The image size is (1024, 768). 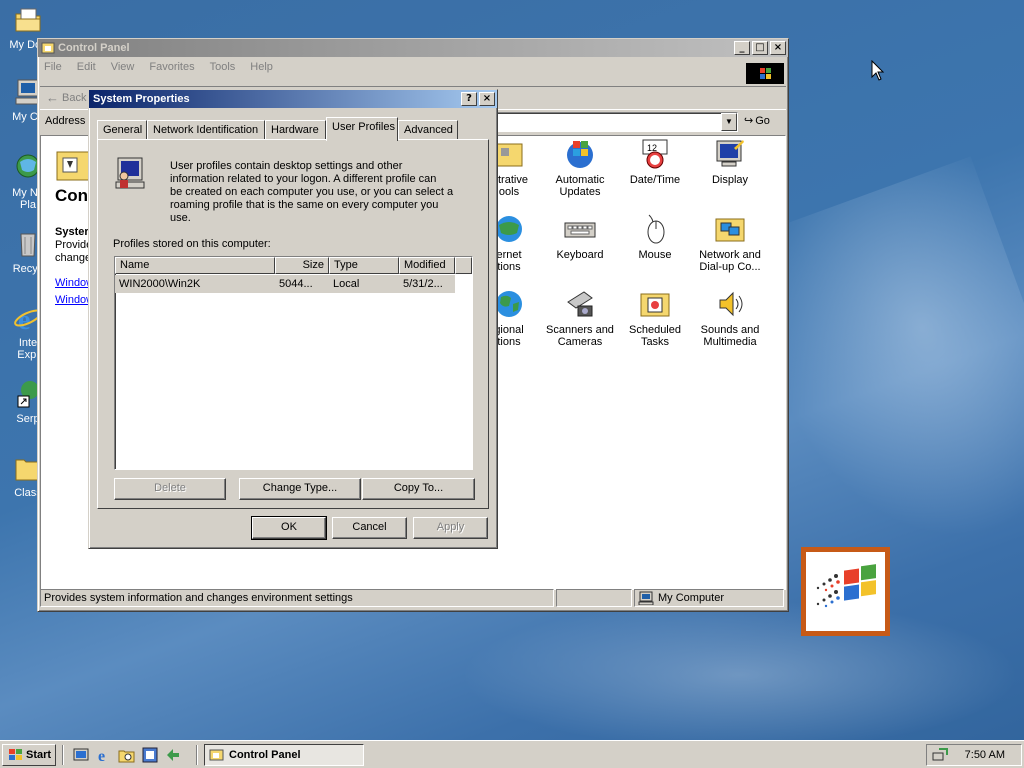 I want to click on cp-item-label: Date/Time, so click(x=655, y=180).